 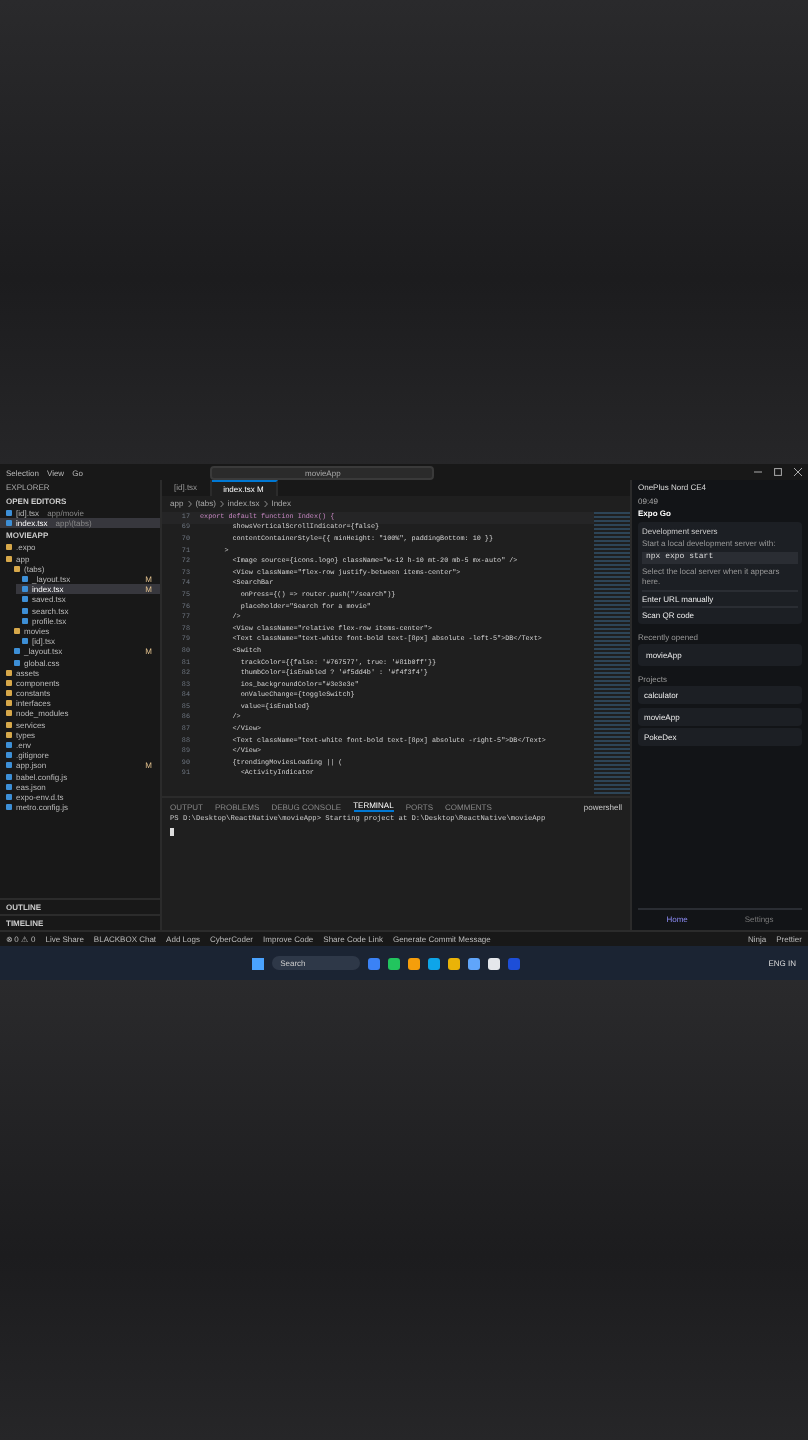 What do you see at coordinates (17, 630) in the screenshot?
I see `folder-icon` at bounding box center [17, 630].